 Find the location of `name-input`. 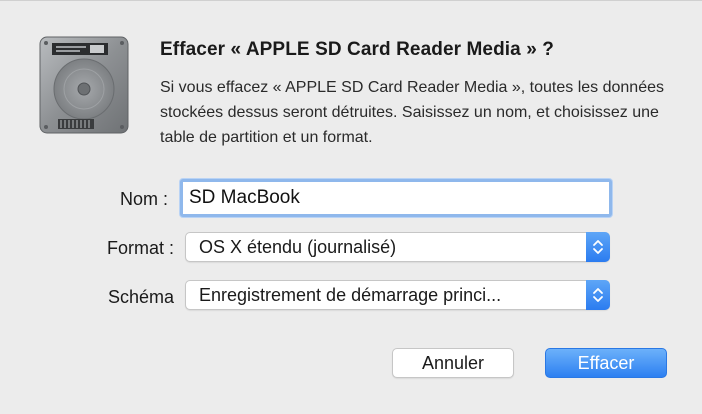

name-input is located at coordinates (396, 198).